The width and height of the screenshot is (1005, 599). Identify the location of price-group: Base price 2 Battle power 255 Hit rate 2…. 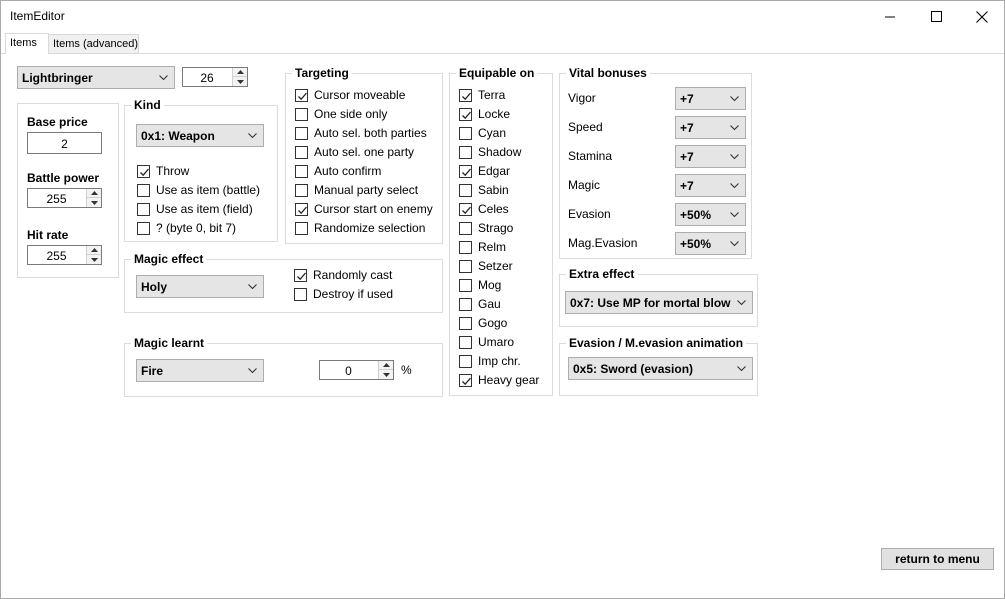
(68, 190).